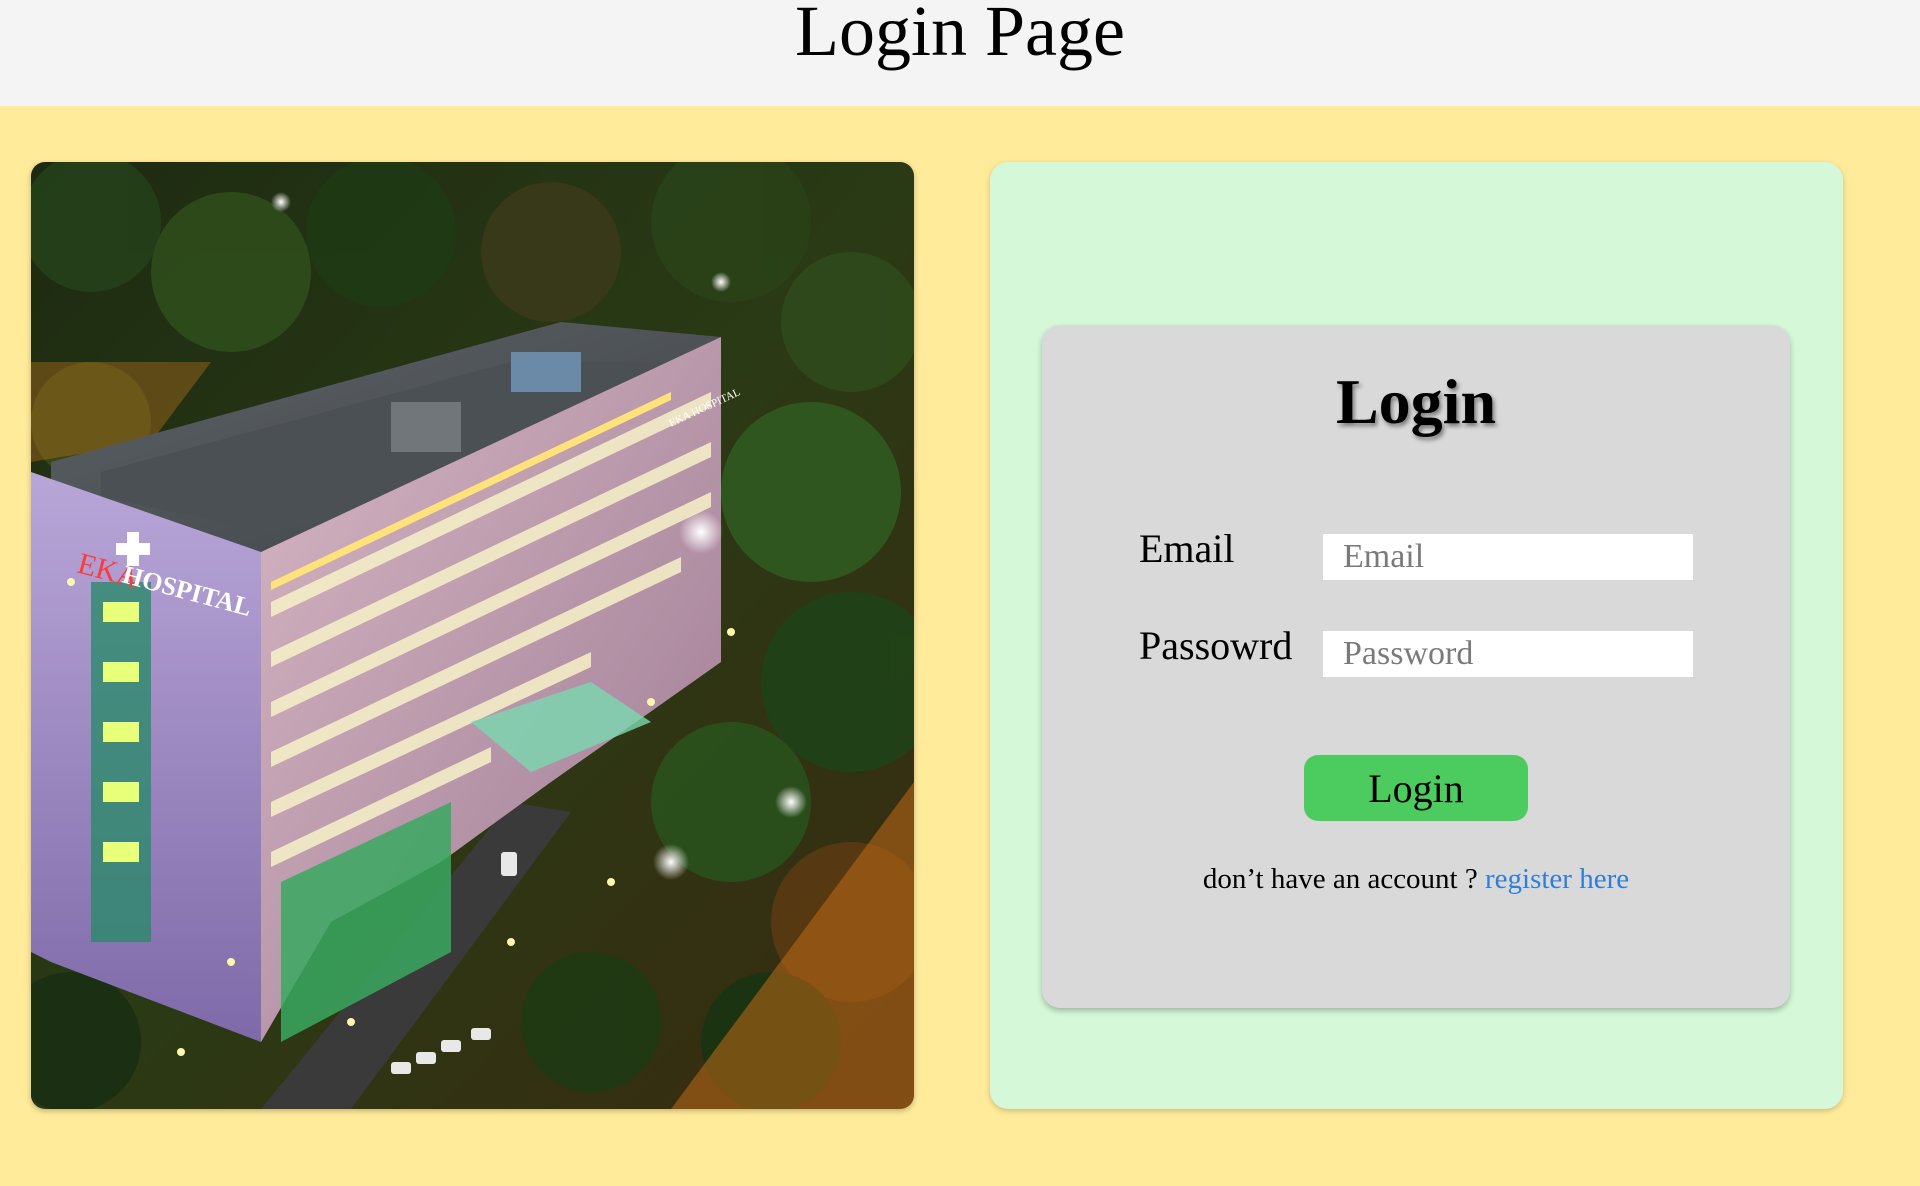  What do you see at coordinates (960, 35) in the screenshot?
I see `page-title: Login Page` at bounding box center [960, 35].